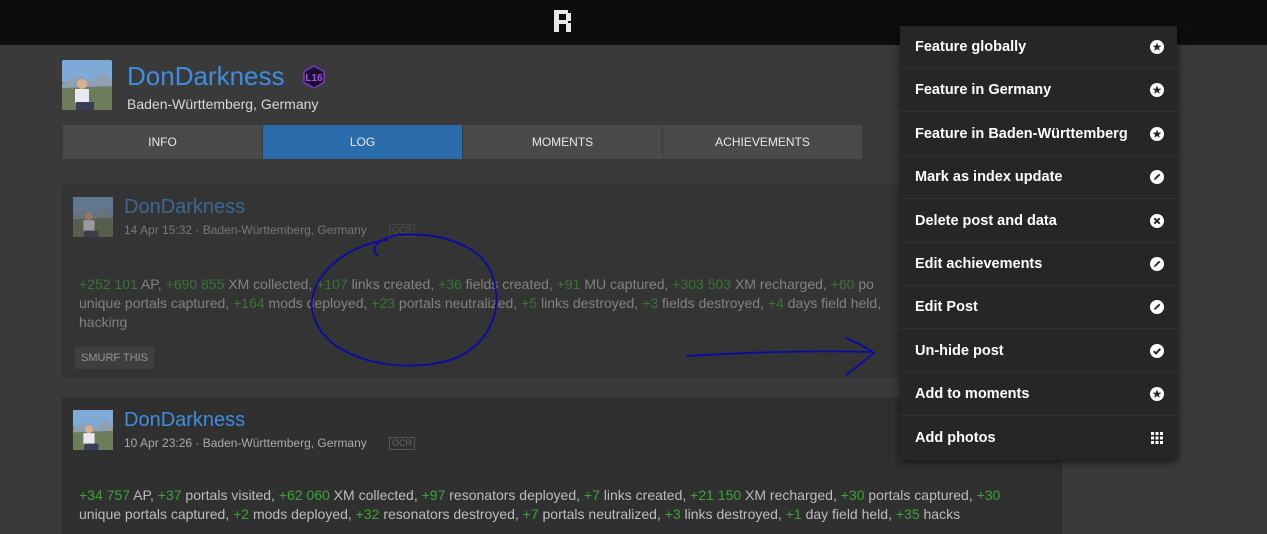 Image resolution: width=1267 pixels, height=534 pixels. I want to click on stat-value: +303 503, so click(702, 284).